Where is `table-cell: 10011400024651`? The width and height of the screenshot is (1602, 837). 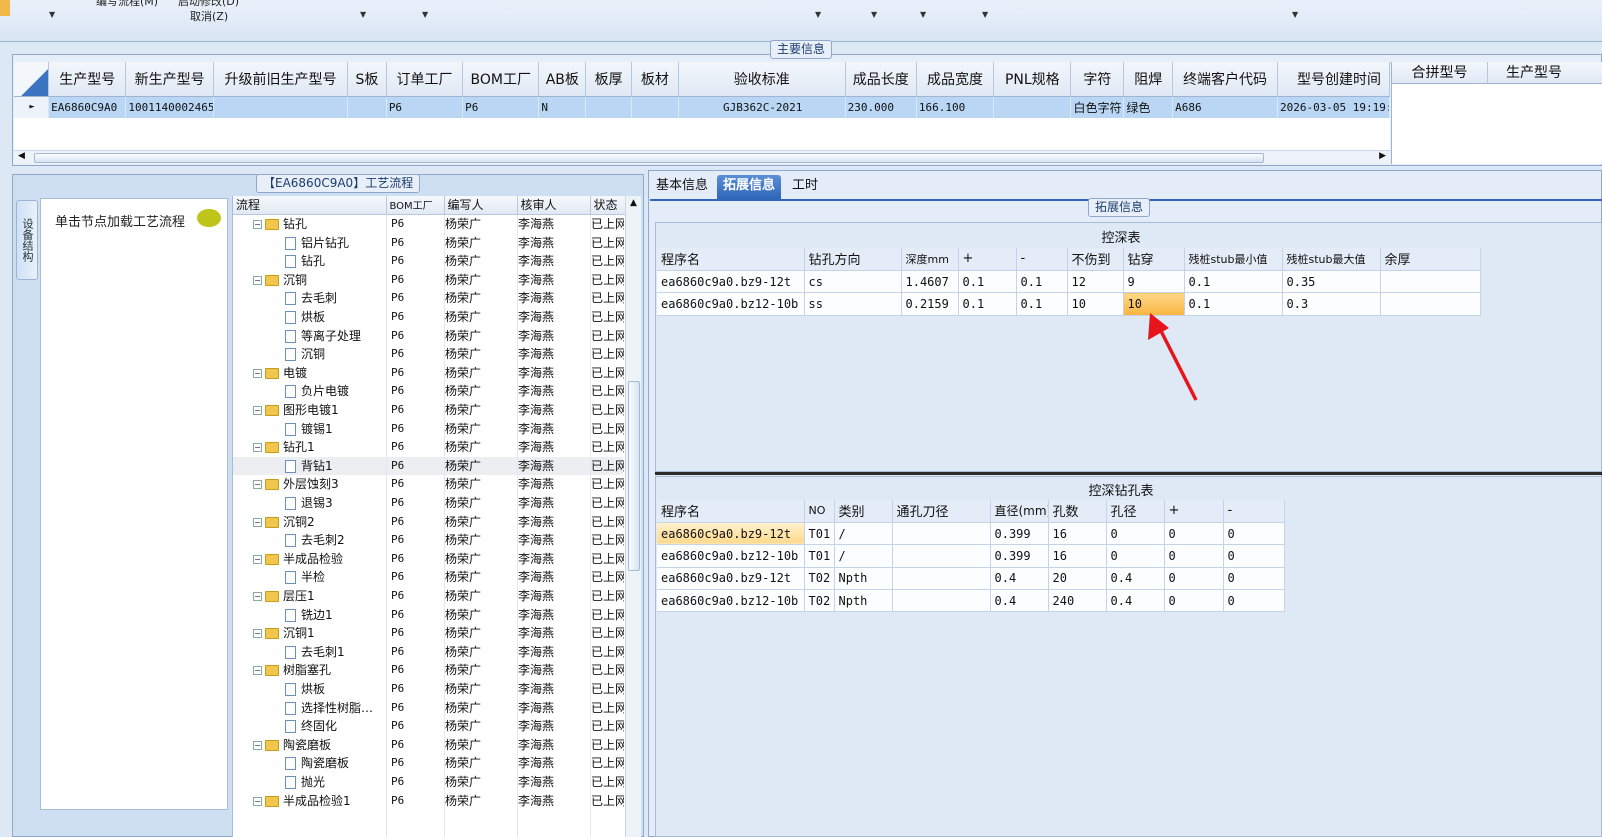 table-cell: 10011400024651 is located at coordinates (169, 107).